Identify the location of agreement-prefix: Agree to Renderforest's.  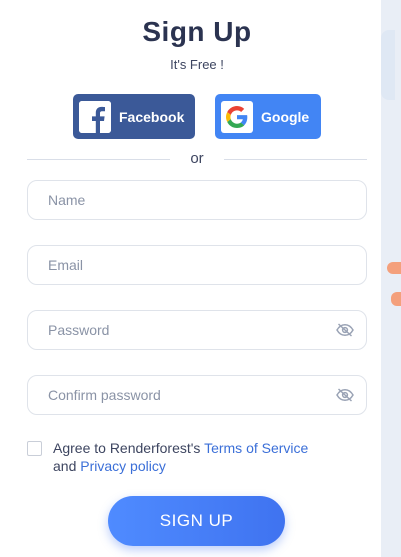
(127, 448).